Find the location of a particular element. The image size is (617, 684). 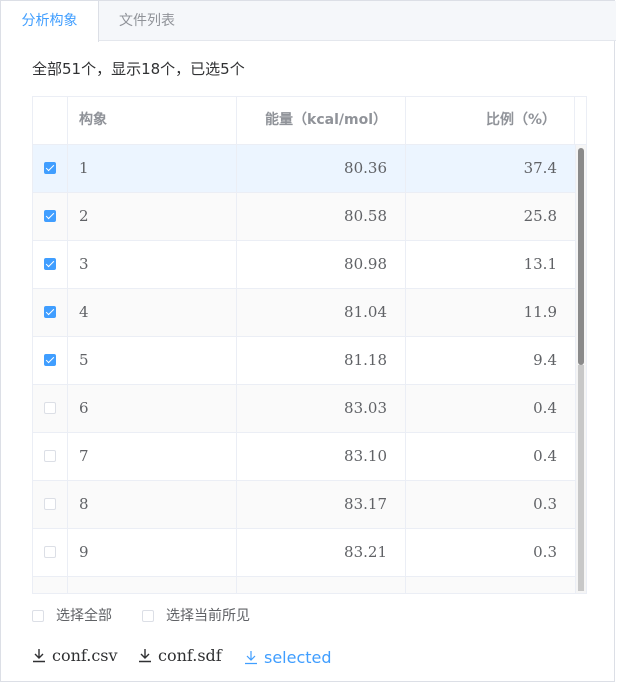

cell-energy: 80.36 is located at coordinates (321, 168).